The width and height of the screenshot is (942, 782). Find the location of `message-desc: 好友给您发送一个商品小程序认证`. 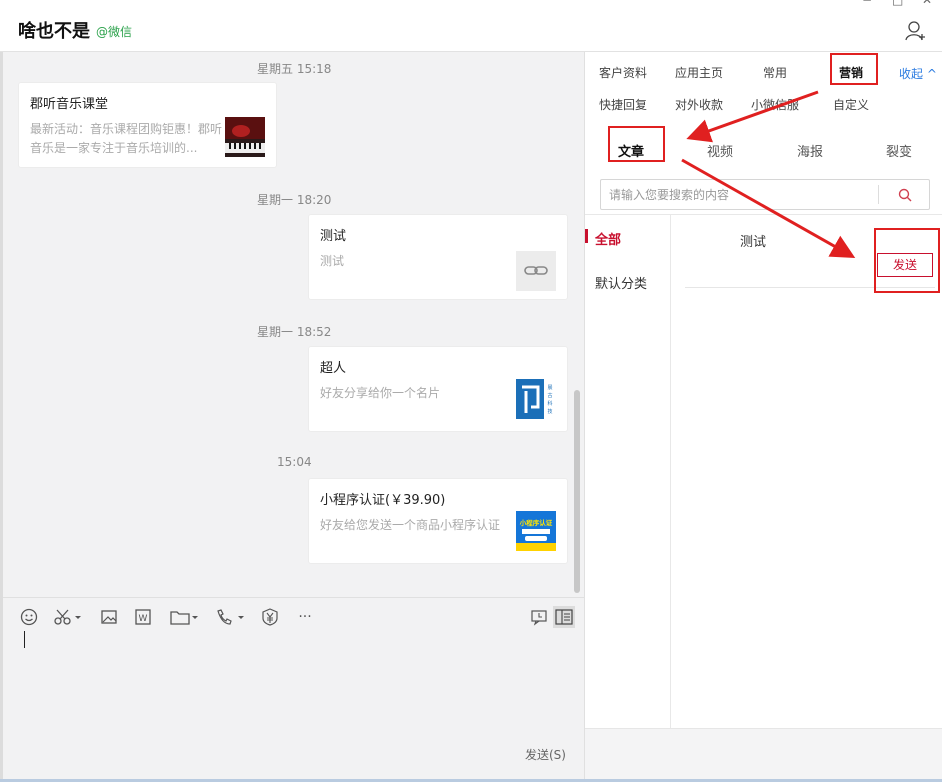

message-desc: 好友给您发送一个商品小程序认证 is located at coordinates (410, 525).